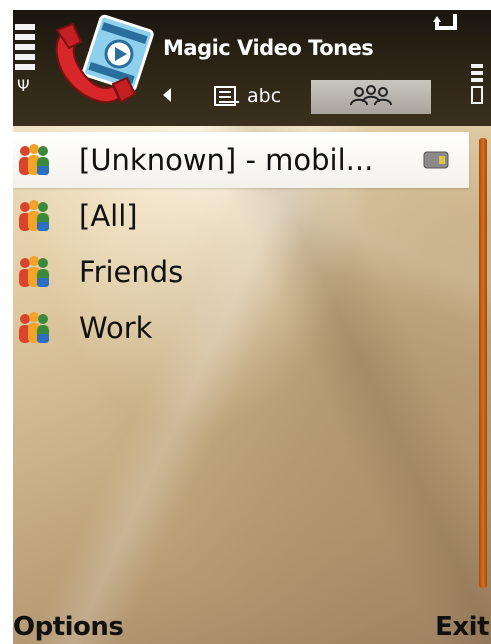  I want to click on options-softkey: Options, so click(68, 627).